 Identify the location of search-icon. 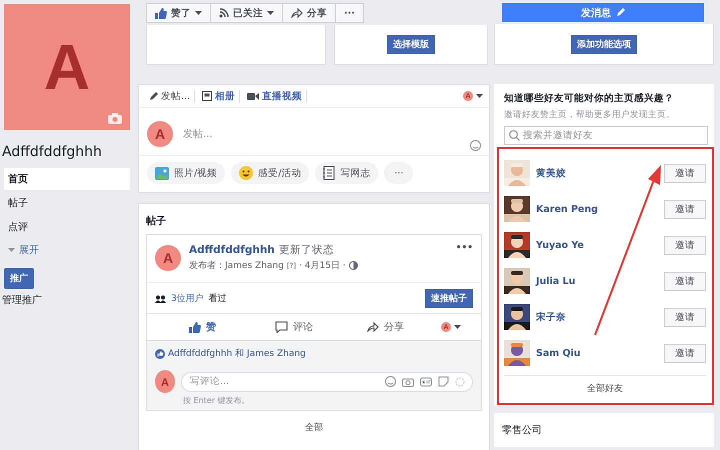
(514, 135).